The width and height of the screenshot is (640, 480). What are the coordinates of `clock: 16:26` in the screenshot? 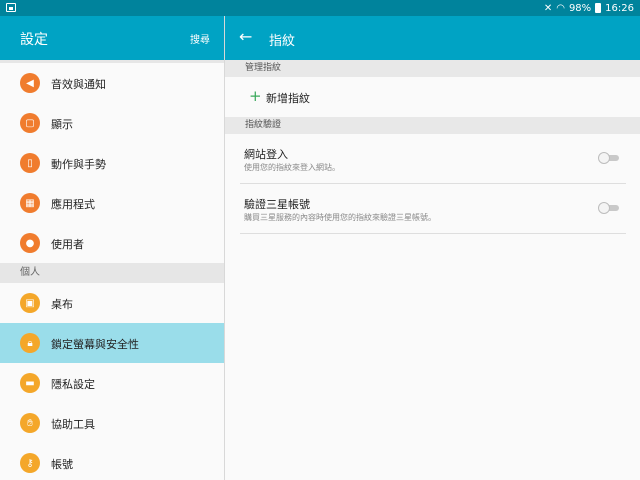 It's located at (619, 8).